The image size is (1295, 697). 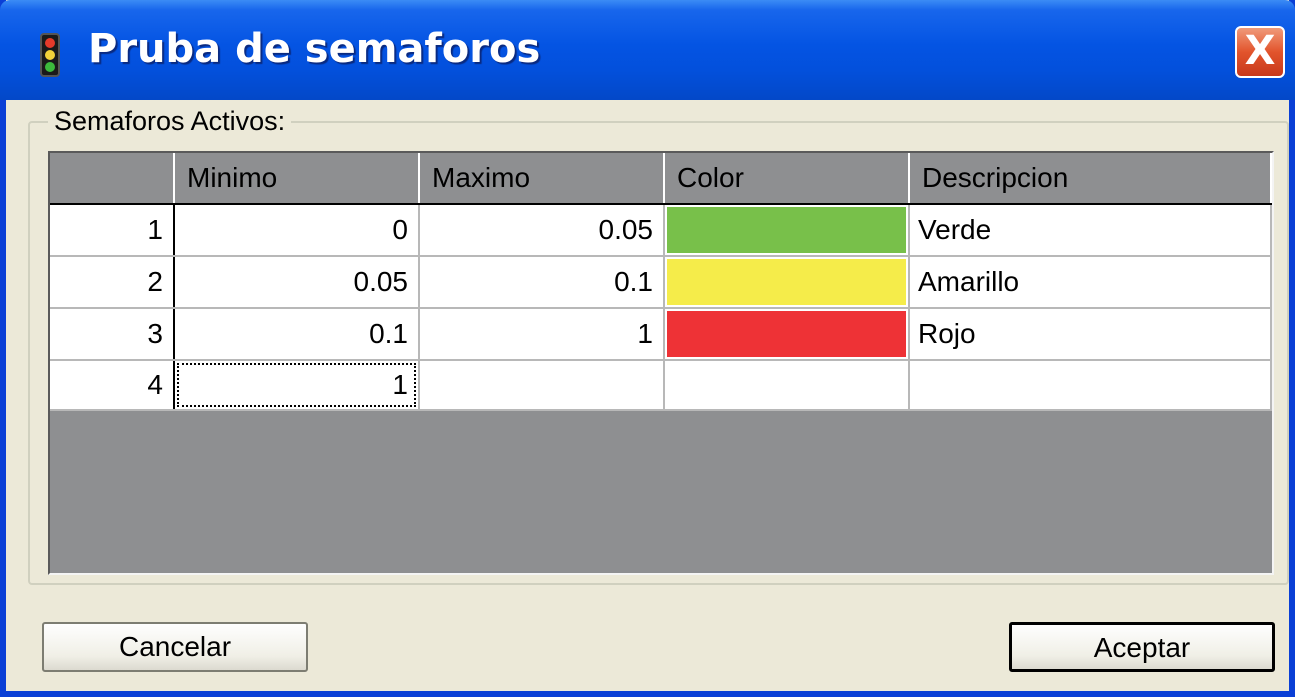 What do you see at coordinates (314, 49) in the screenshot?
I see `window-title: Pruba de semaforos` at bounding box center [314, 49].